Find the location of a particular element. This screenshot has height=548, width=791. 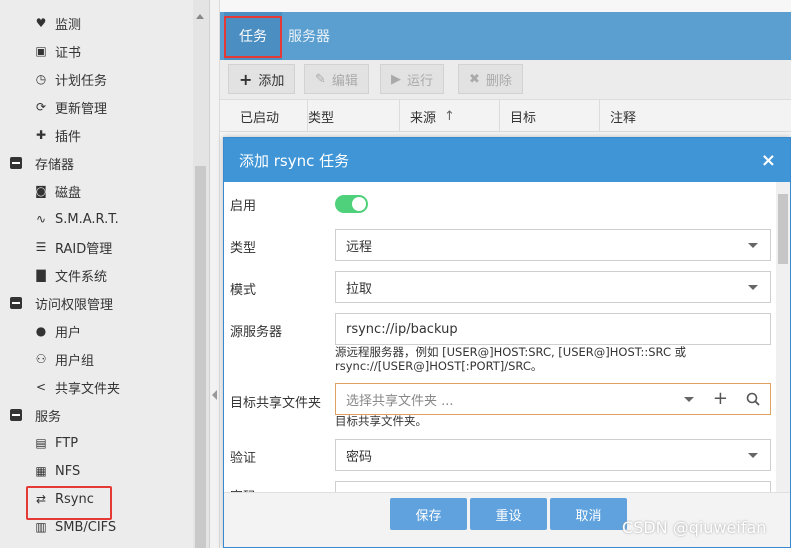

disk-icon: ◙ is located at coordinates (41, 191).